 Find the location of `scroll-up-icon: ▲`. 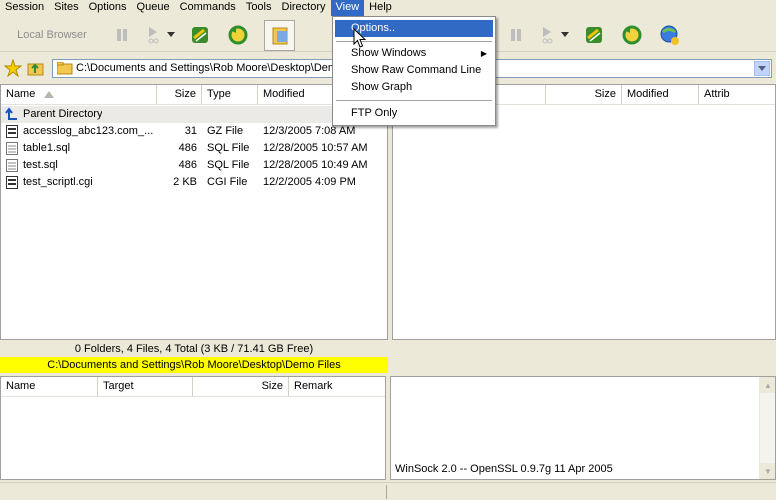

scroll-up-icon: ▲ is located at coordinates (767, 385).